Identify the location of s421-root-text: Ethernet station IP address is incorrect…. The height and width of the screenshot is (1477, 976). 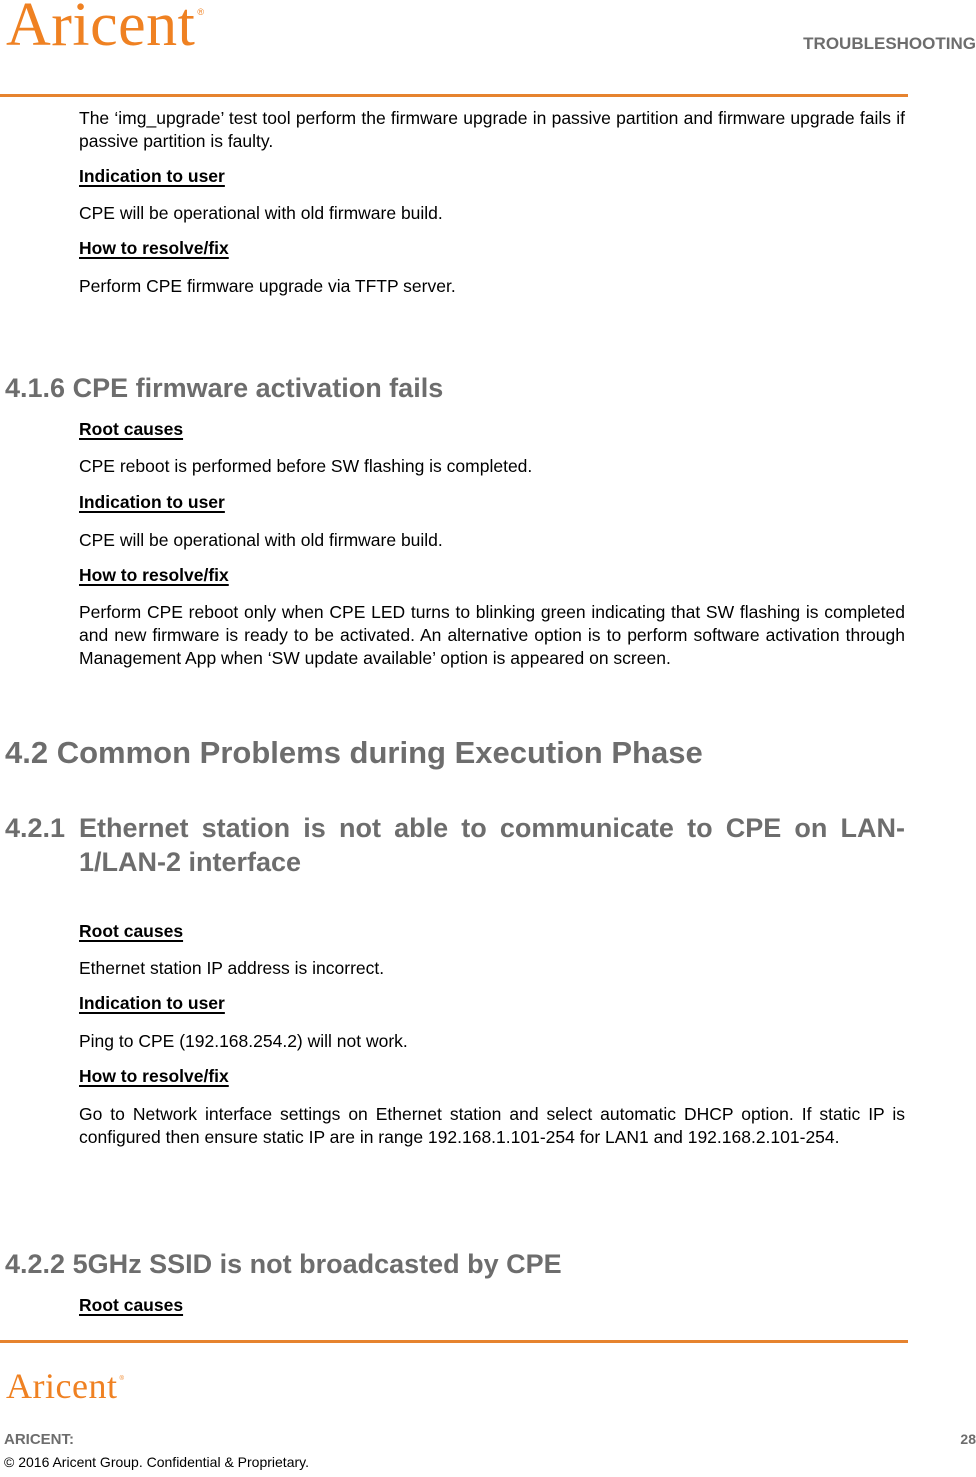
(232, 968).